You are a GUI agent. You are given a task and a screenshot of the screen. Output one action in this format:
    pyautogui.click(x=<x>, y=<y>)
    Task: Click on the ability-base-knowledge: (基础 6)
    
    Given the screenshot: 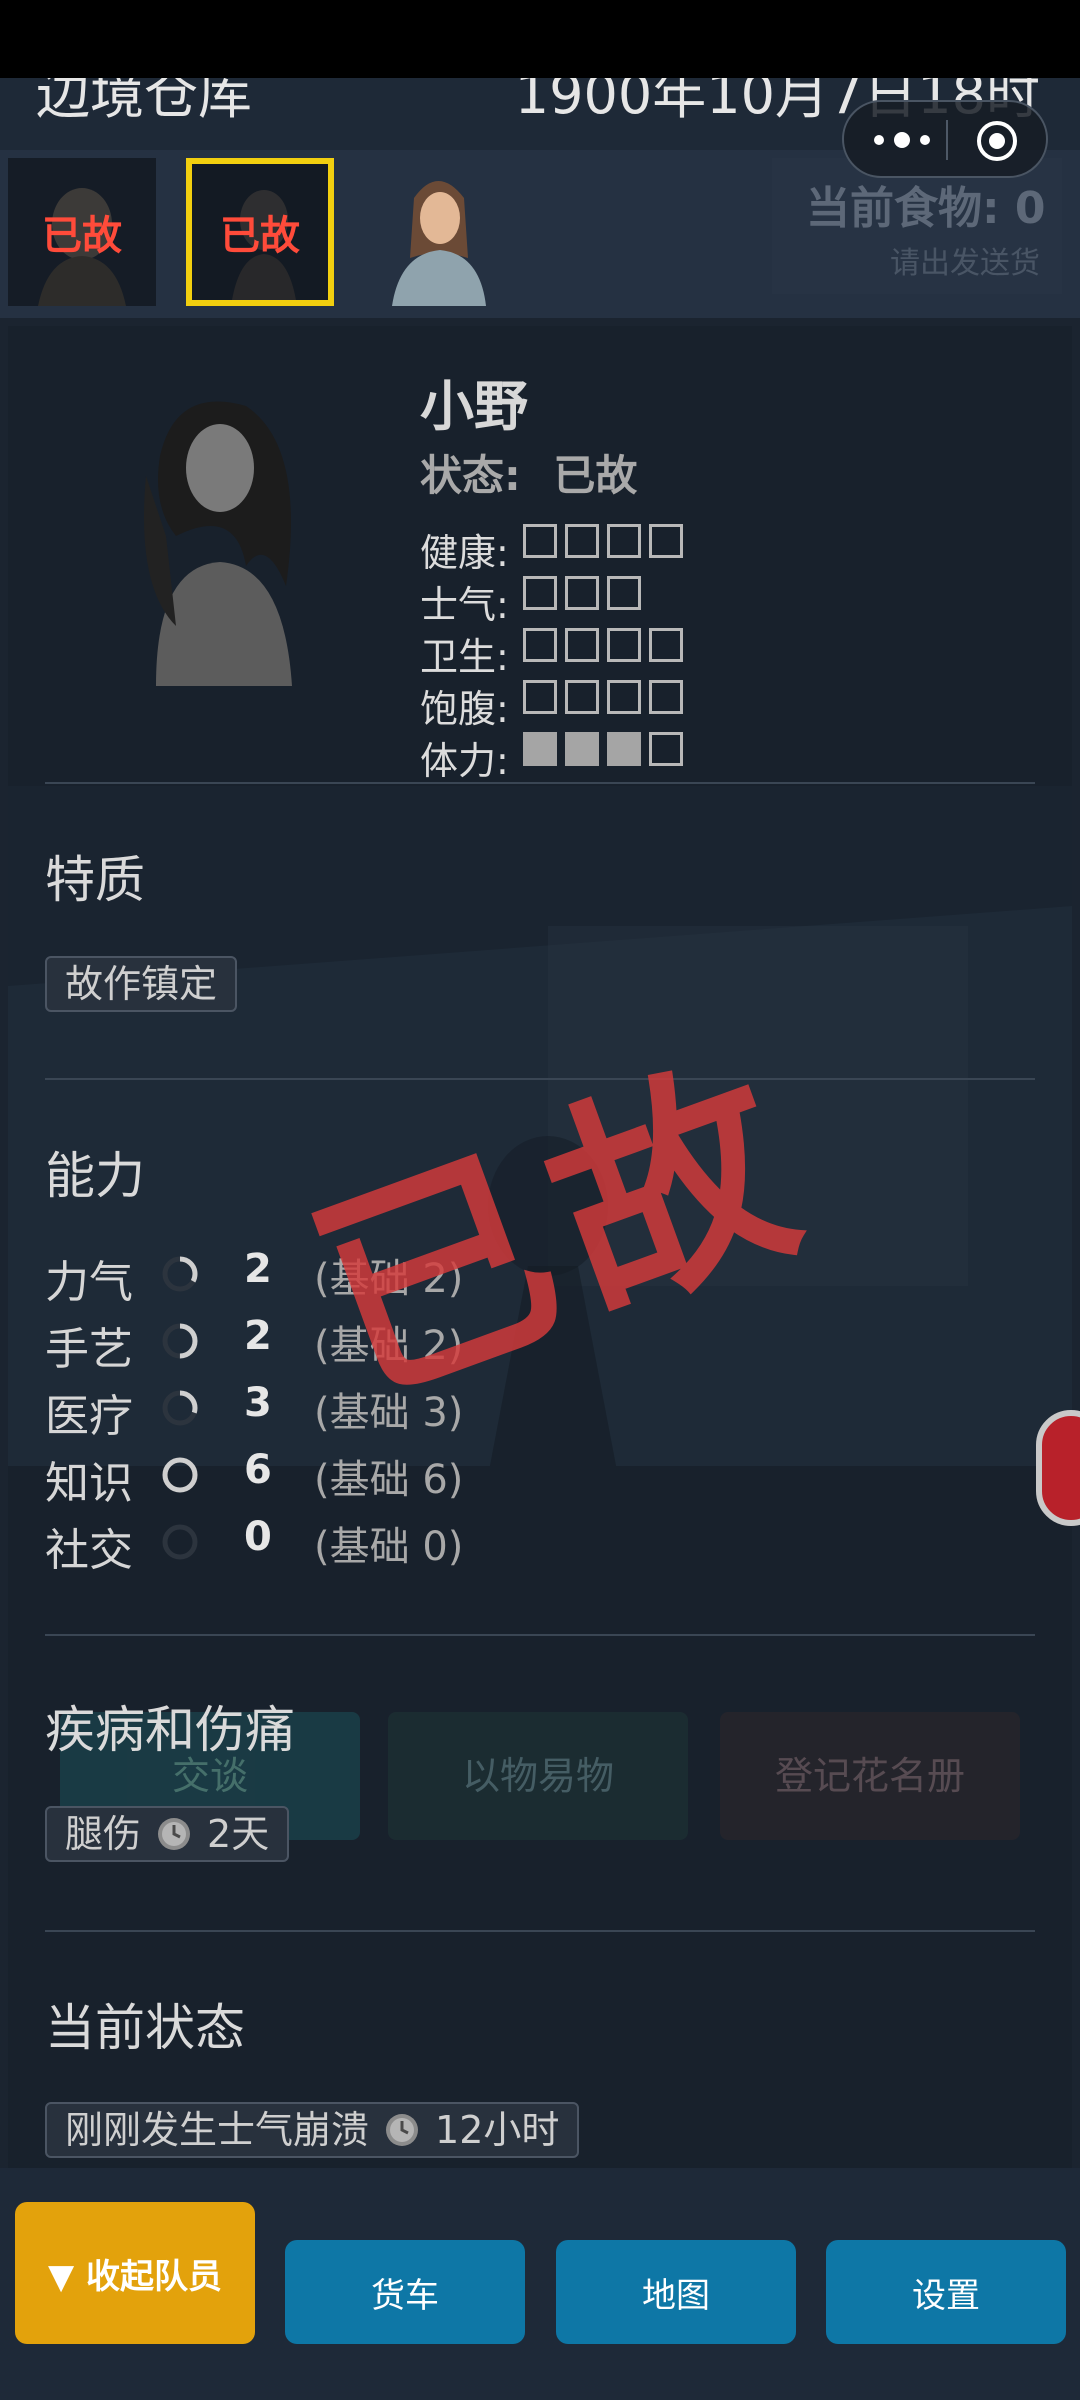 What is the action you would take?
    pyautogui.click(x=389, y=1480)
    